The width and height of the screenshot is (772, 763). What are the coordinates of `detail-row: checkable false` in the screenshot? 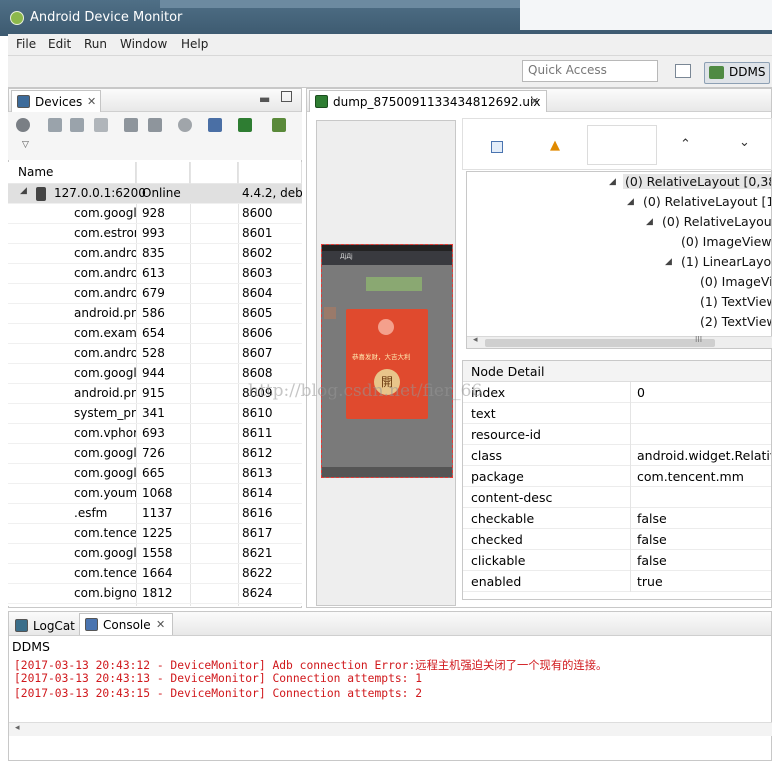 It's located at (617, 518).